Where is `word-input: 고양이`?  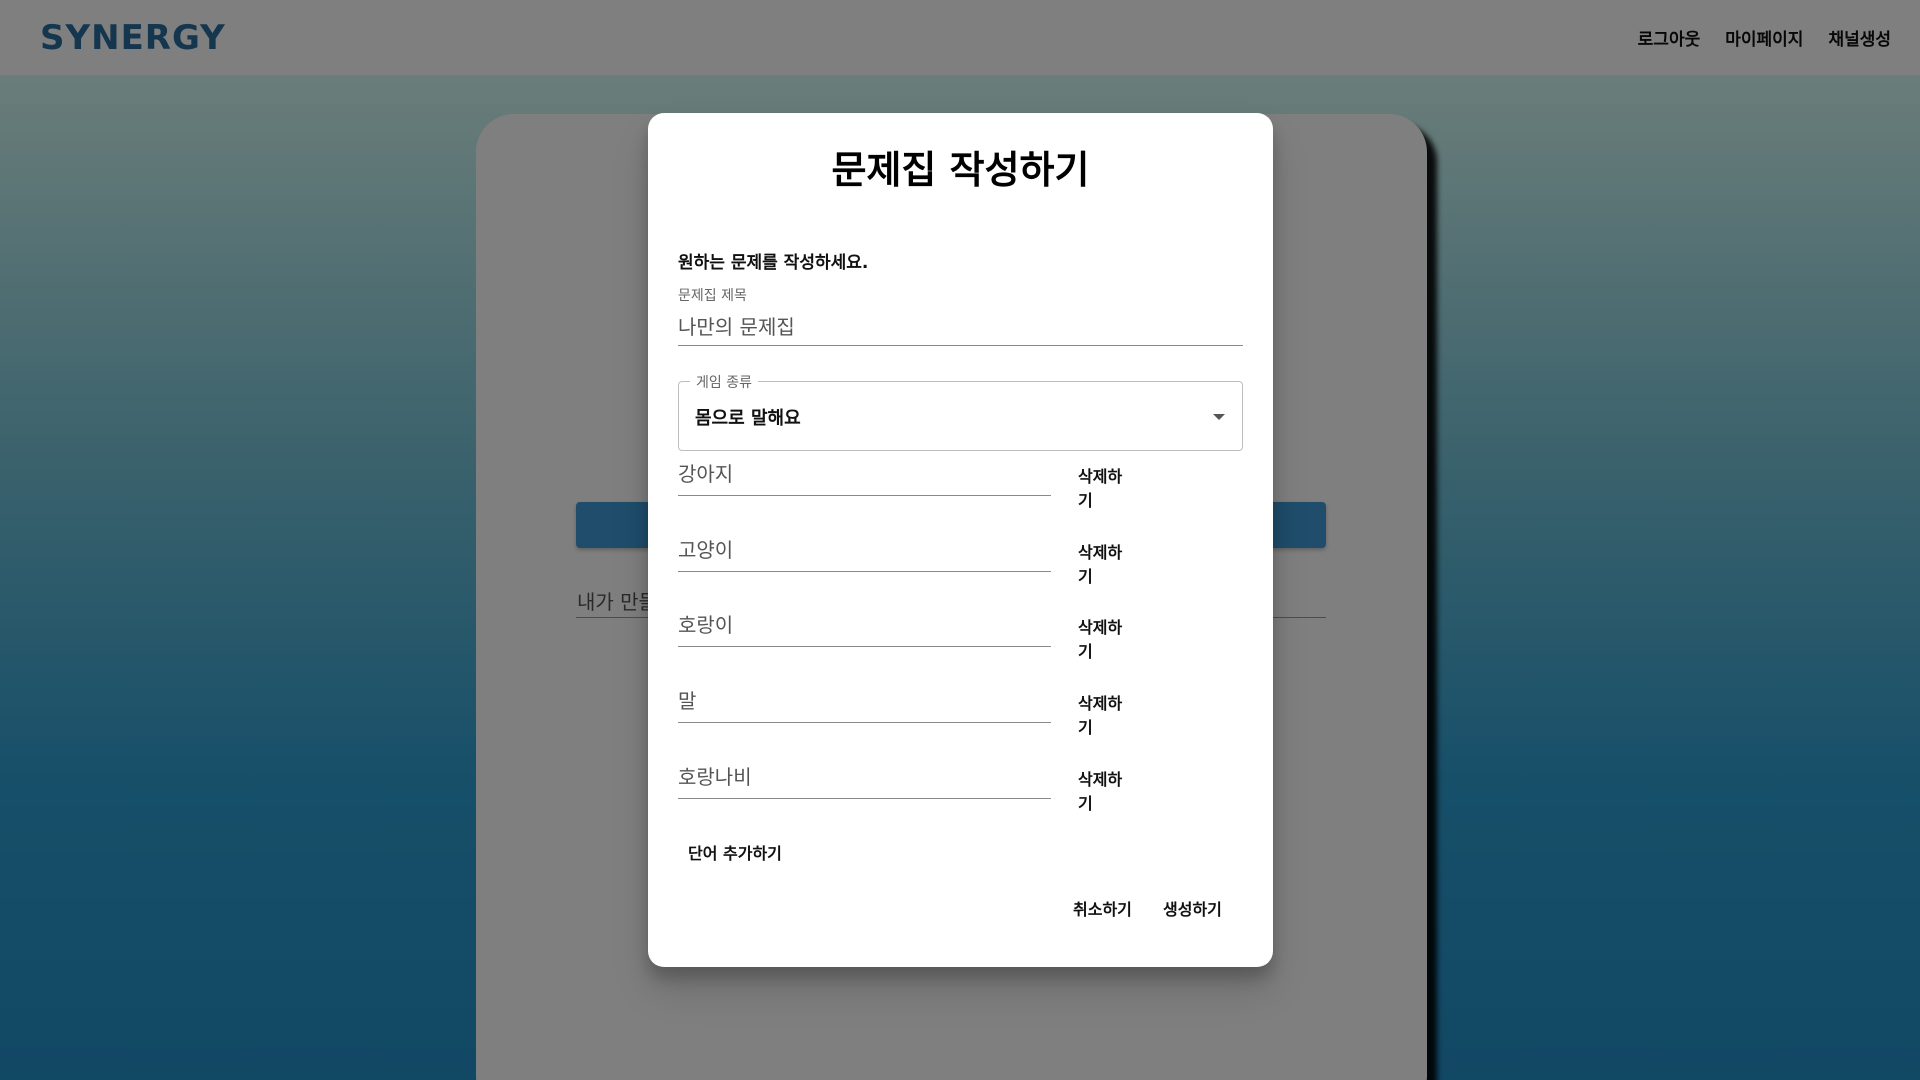 word-input: 고양이 is located at coordinates (705, 548).